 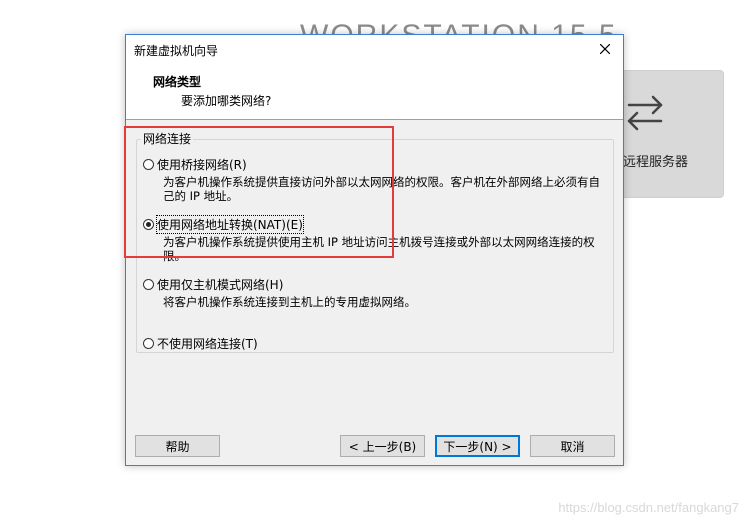 I want to click on option-description: 将客户机操作系统连接到主机上的专用虚拟网络。, so click(x=289, y=302).